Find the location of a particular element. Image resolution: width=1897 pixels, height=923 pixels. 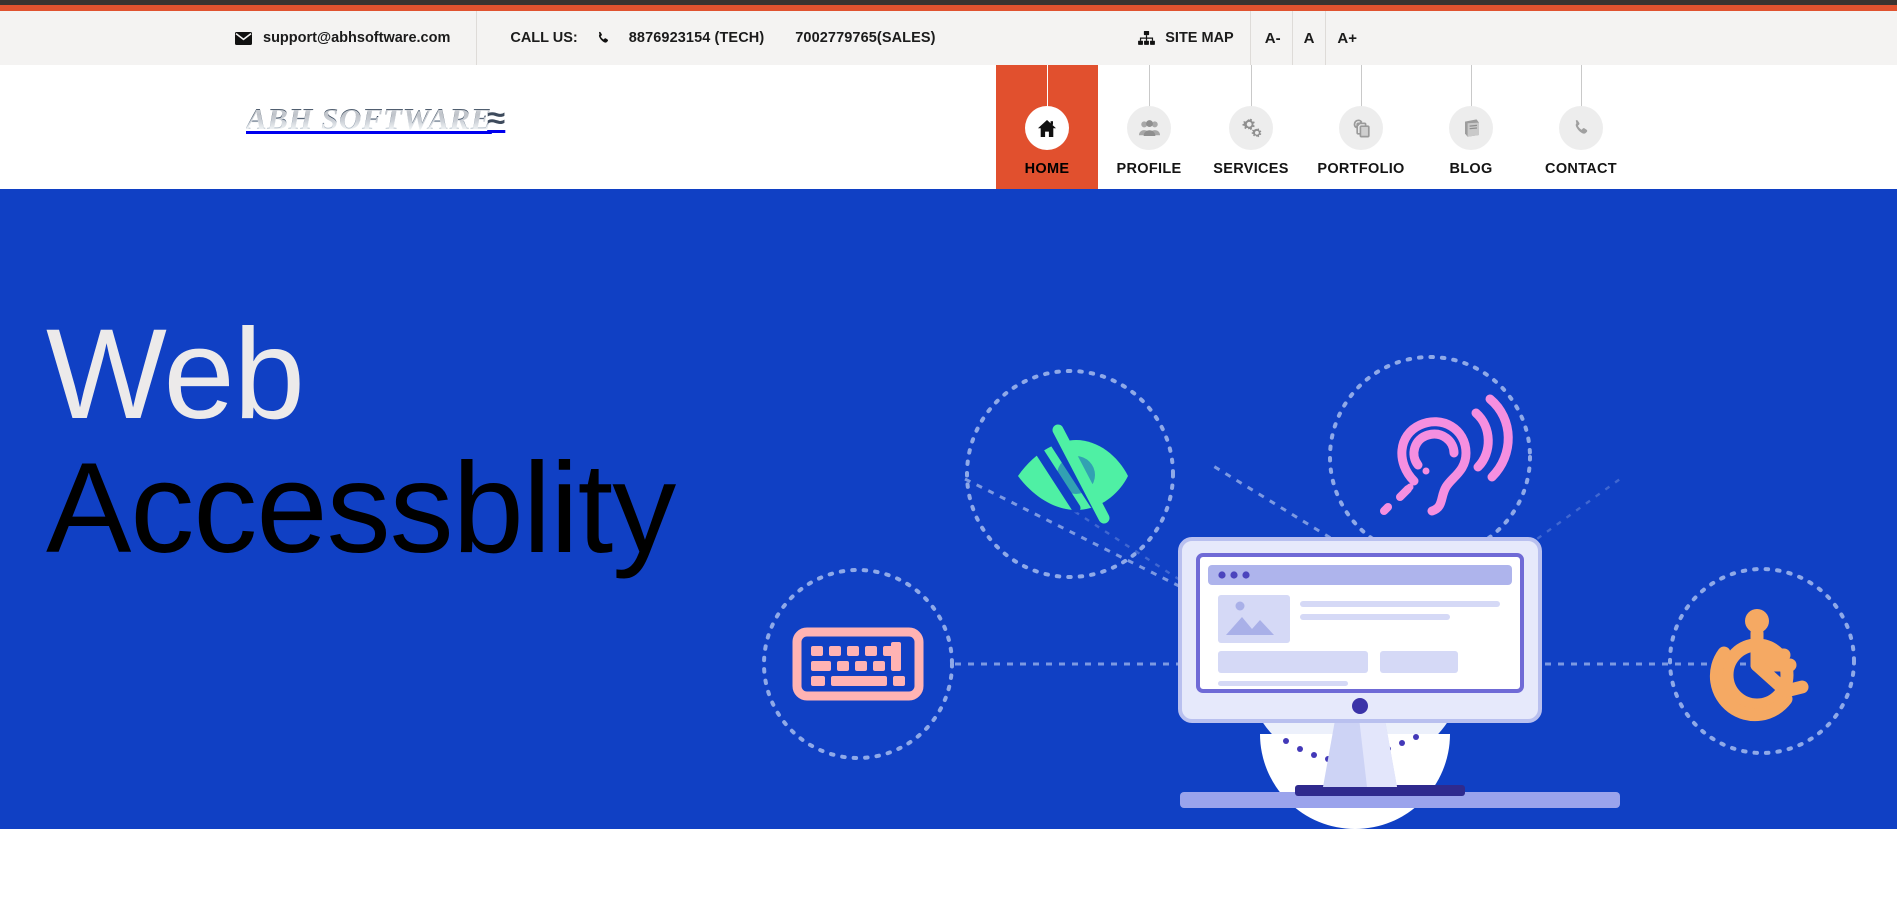

nav-item-home: HOME is located at coordinates (1047, 127).